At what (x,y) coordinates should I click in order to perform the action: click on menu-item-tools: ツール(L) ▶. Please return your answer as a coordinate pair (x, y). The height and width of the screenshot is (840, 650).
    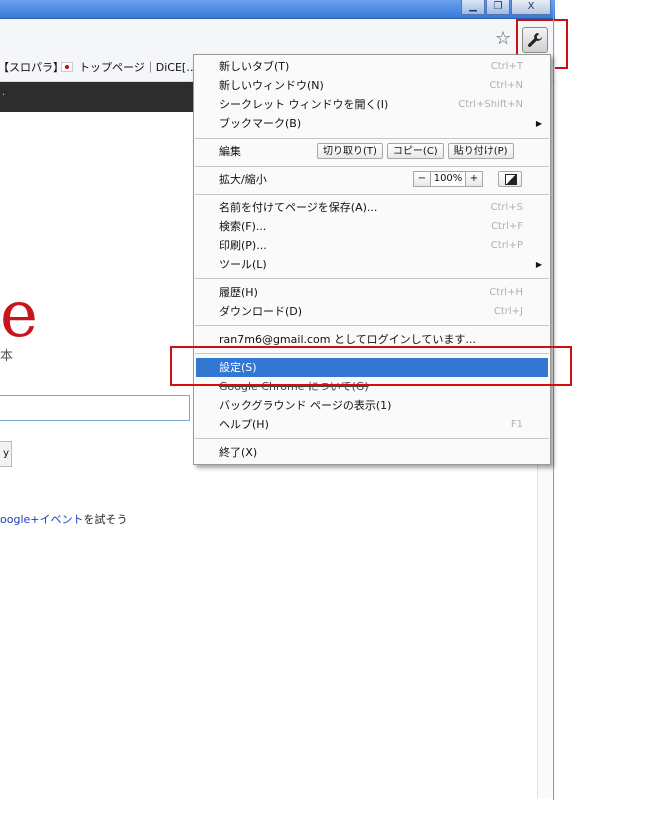
    Looking at the image, I should click on (372, 264).